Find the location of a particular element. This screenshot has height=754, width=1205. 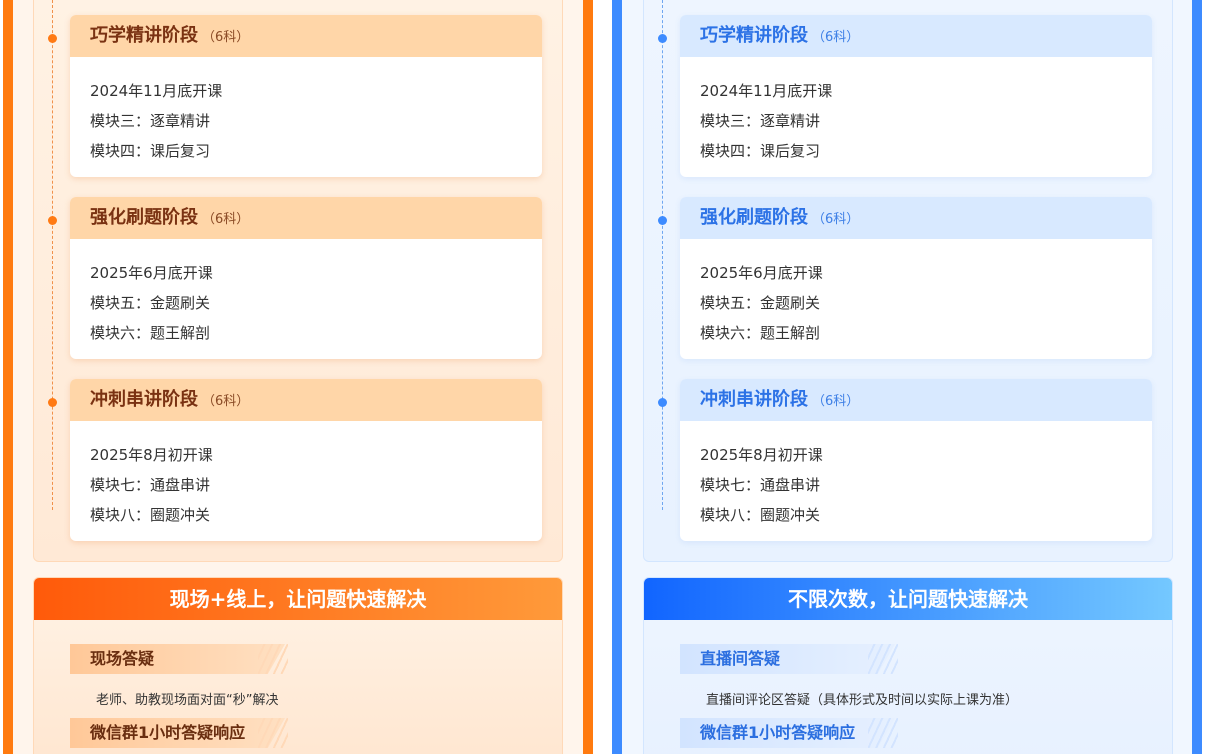

right-timeline is located at coordinates (662, 255).